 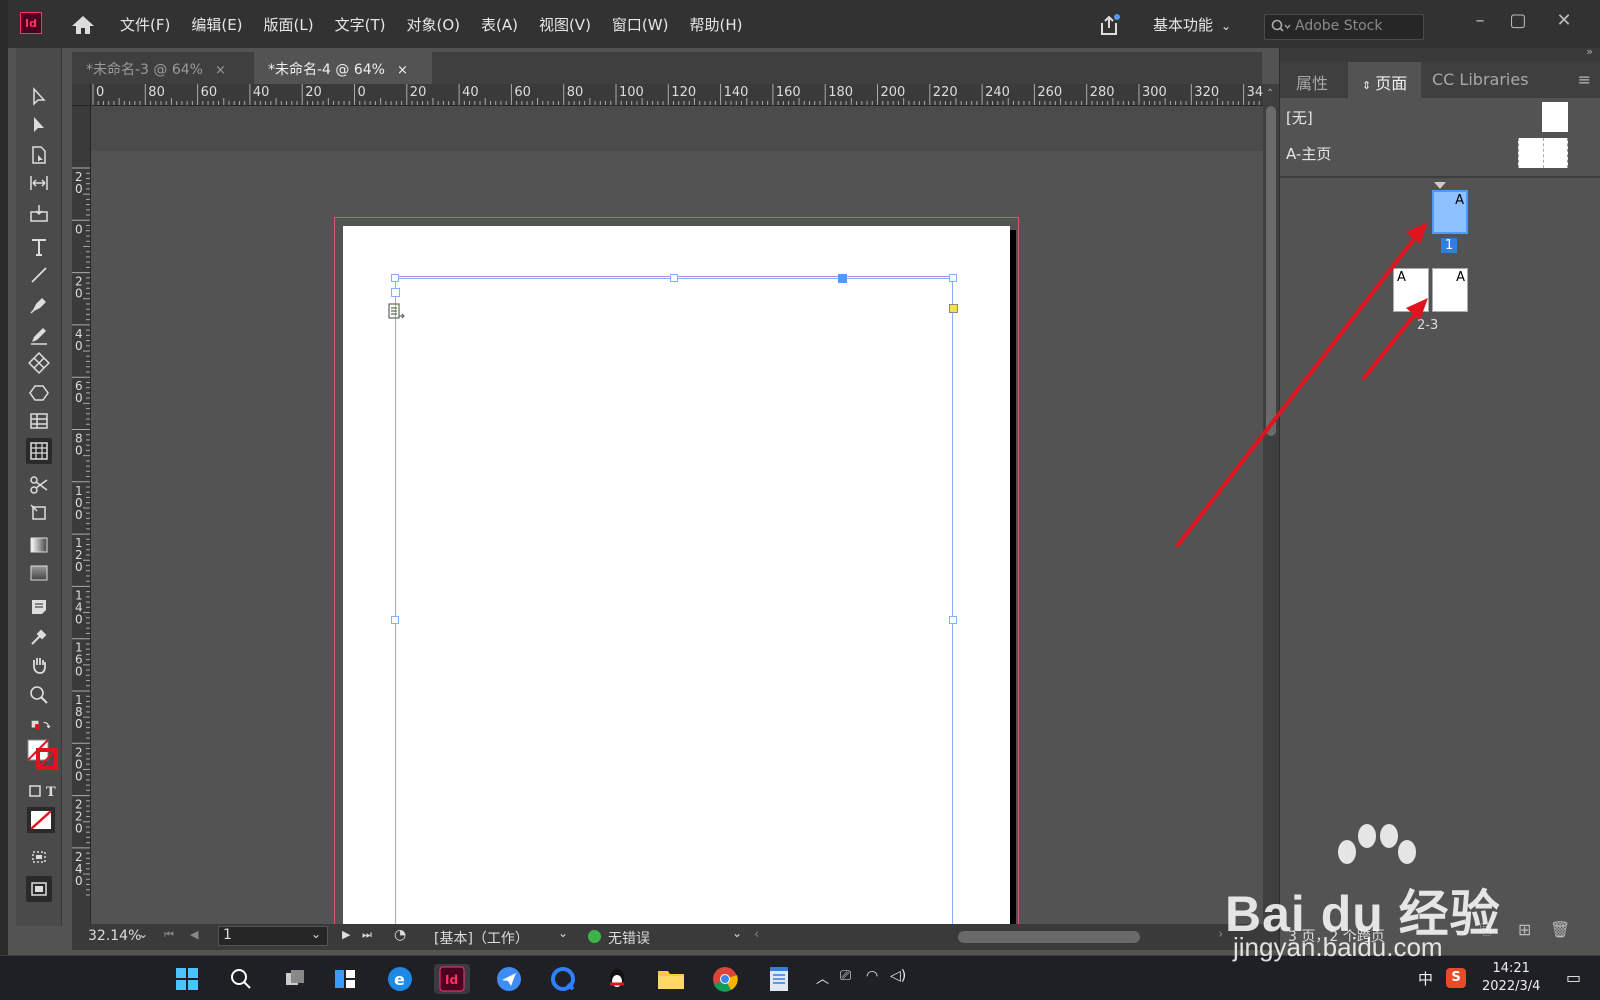 I want to click on search-icon, so click(x=241, y=979).